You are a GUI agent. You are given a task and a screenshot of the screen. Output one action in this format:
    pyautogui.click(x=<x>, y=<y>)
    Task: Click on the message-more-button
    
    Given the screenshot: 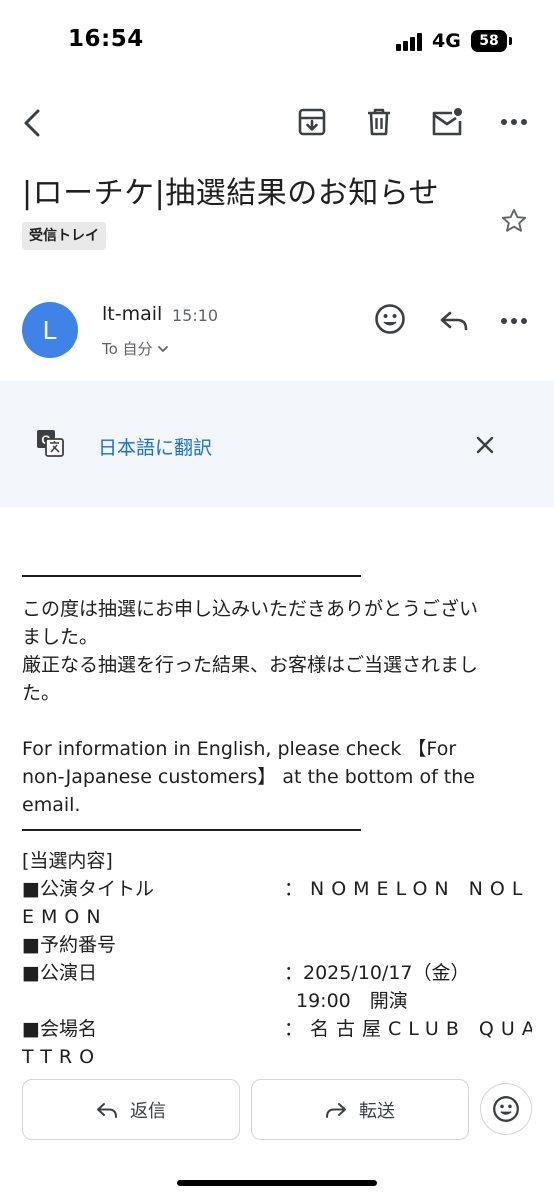 What is the action you would take?
    pyautogui.click(x=514, y=321)
    